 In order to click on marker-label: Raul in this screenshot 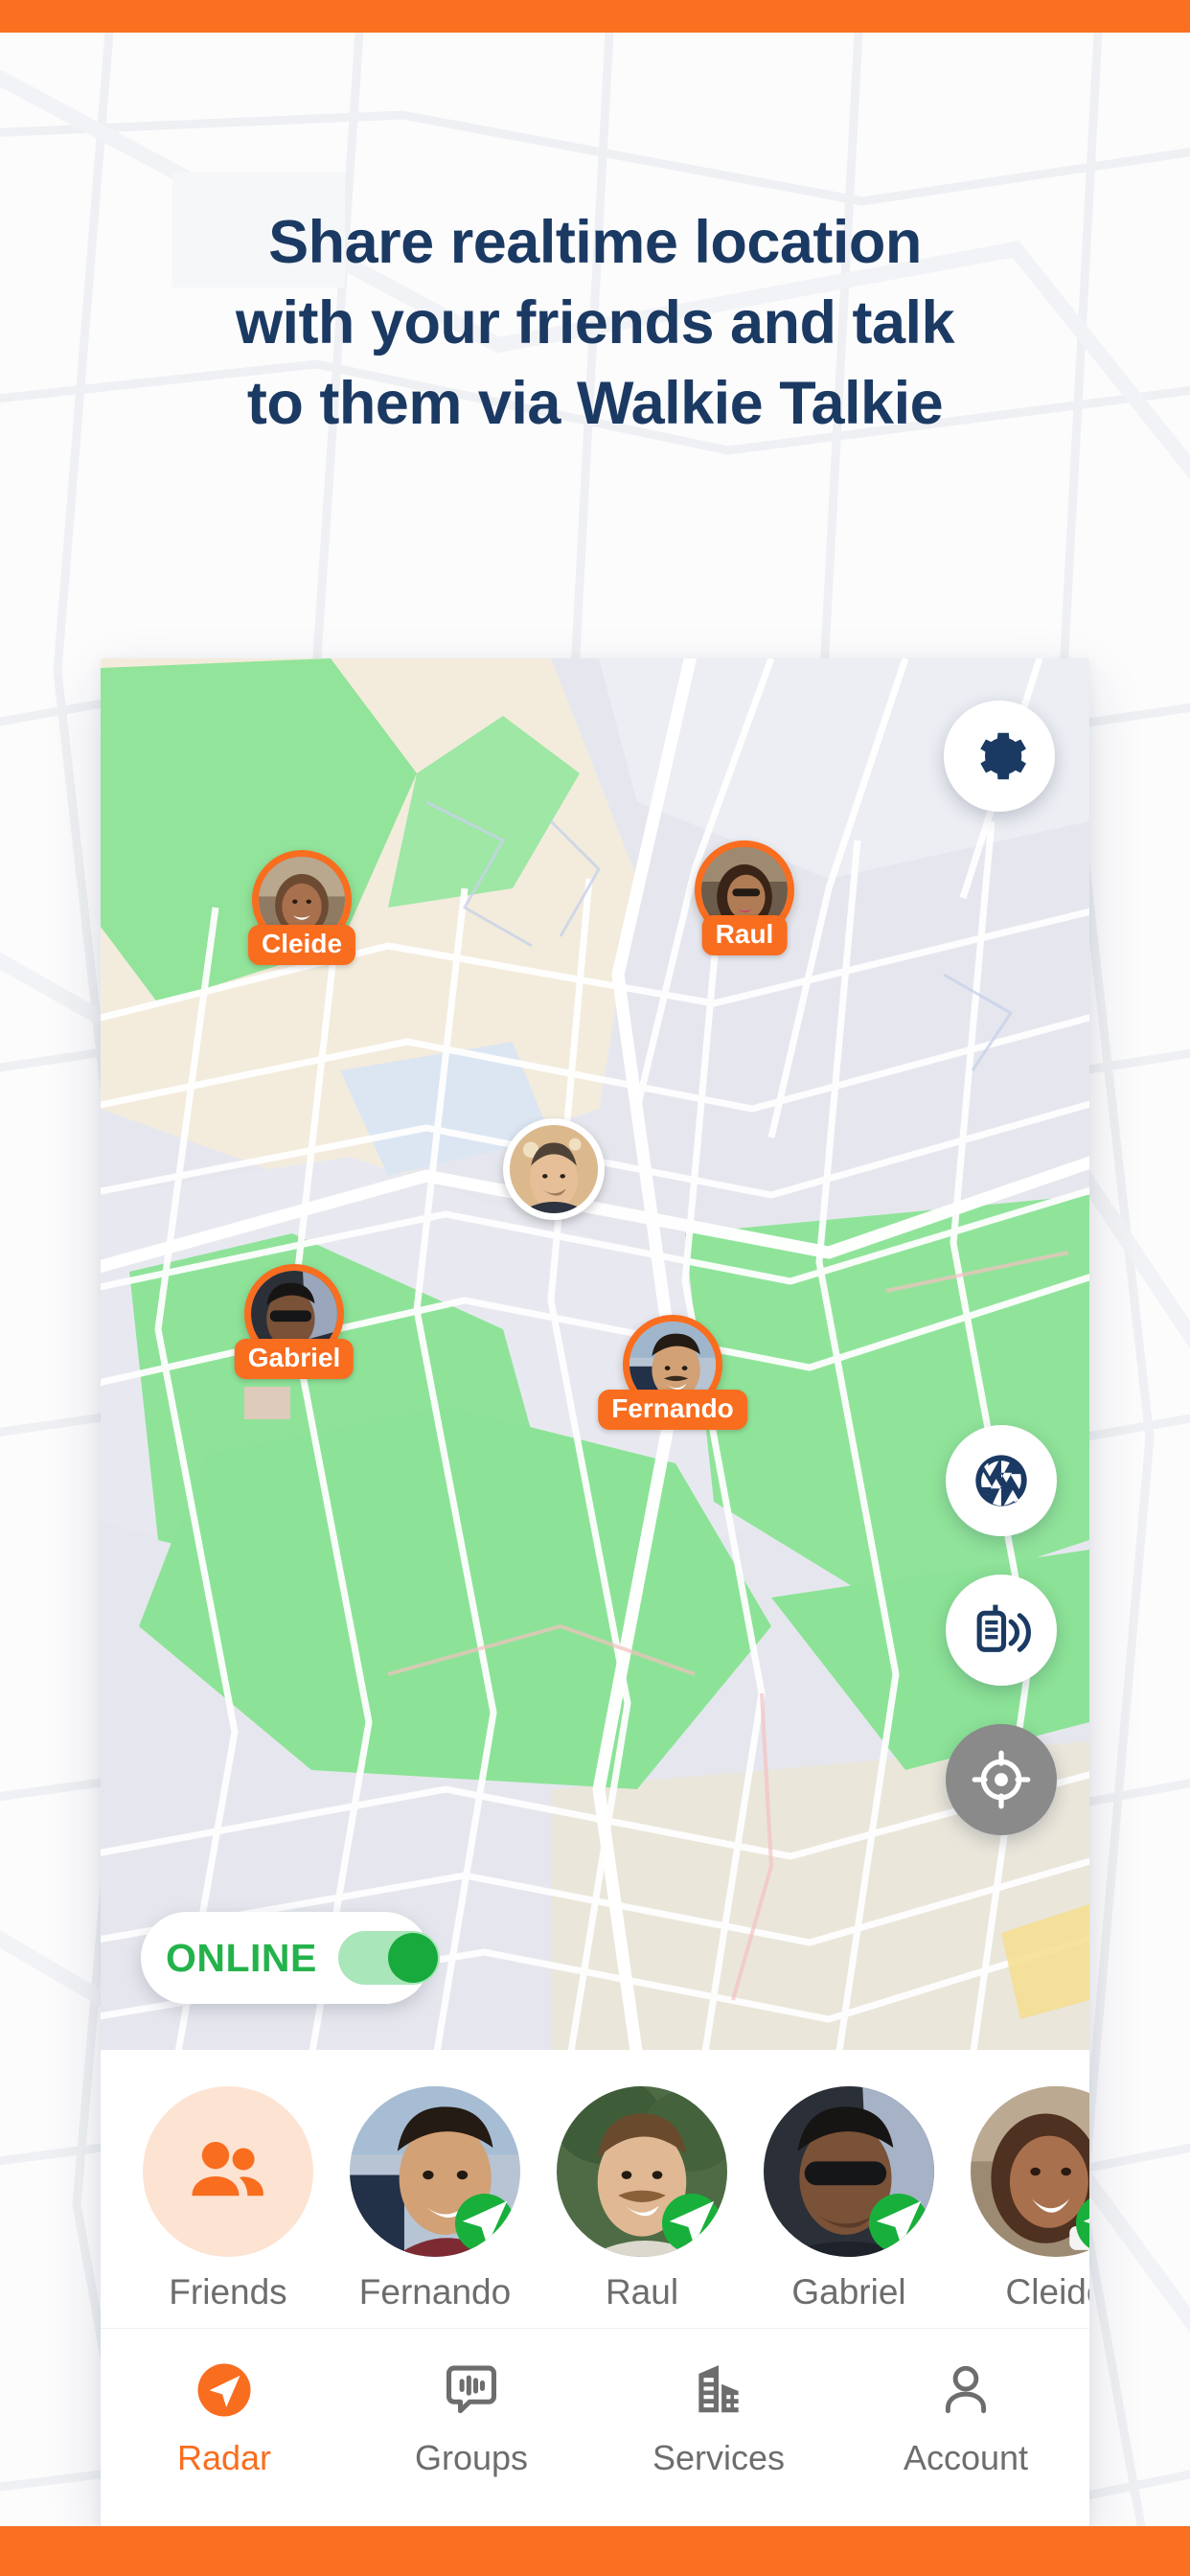, I will do `click(745, 935)`.